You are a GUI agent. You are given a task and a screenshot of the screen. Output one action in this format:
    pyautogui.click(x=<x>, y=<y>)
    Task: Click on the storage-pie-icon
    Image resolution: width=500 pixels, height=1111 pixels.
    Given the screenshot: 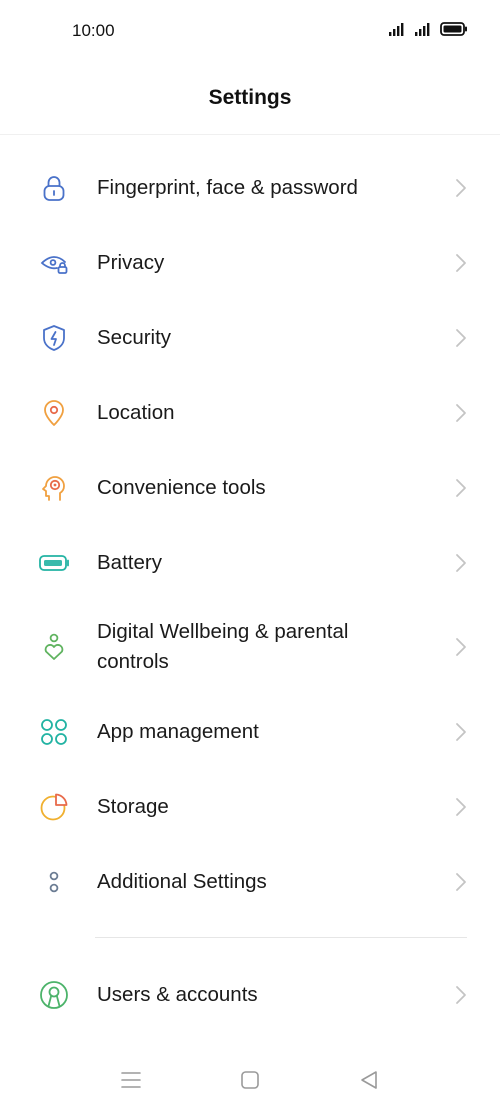 What is the action you would take?
    pyautogui.click(x=54, y=807)
    